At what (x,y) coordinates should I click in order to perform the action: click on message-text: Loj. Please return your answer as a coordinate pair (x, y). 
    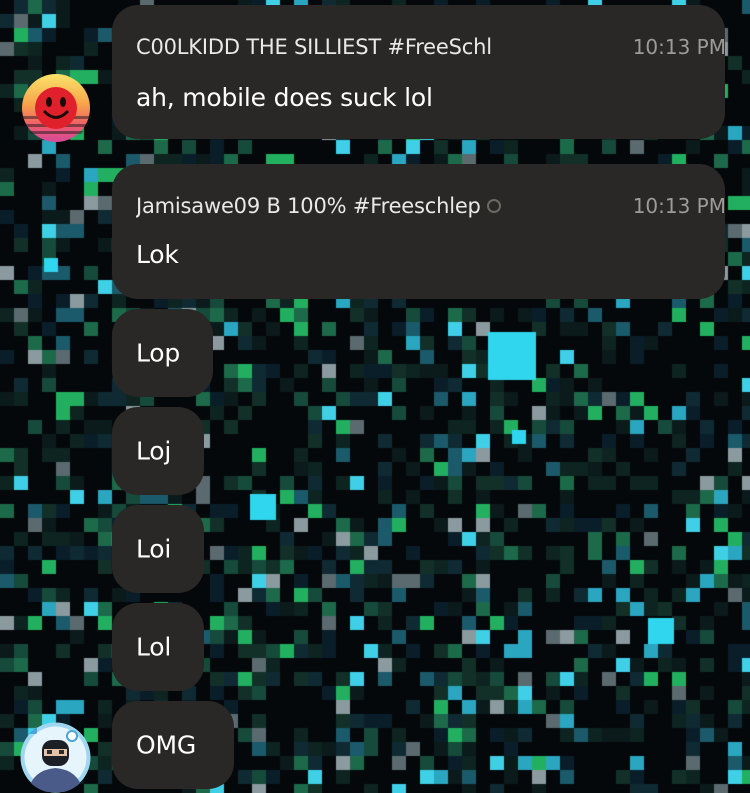
    Looking at the image, I should click on (154, 451).